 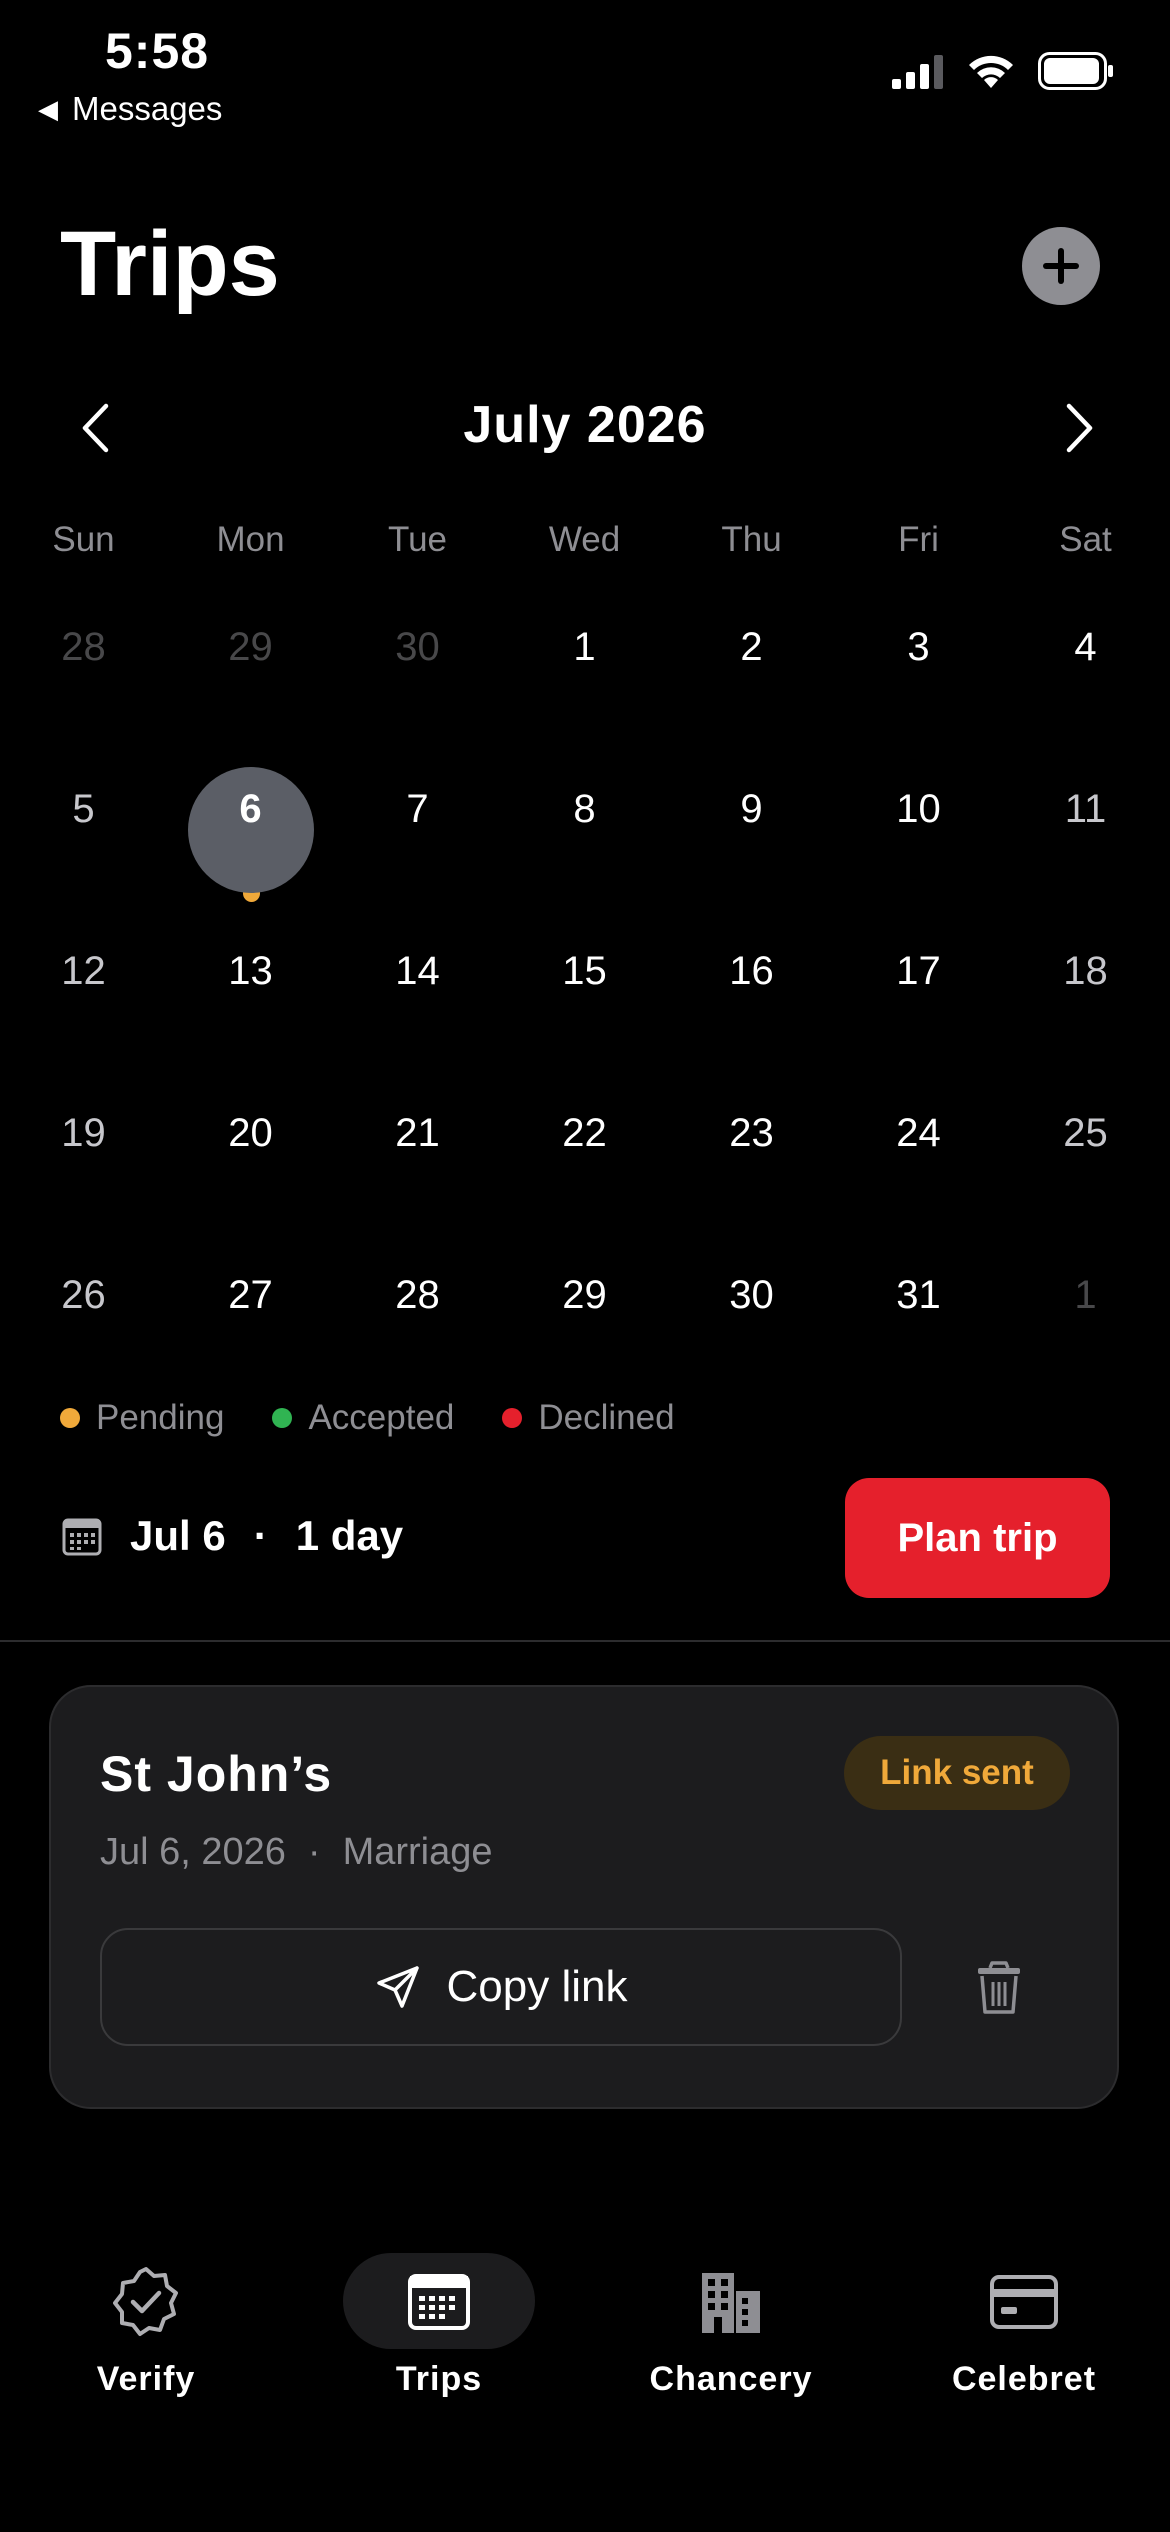 What do you see at coordinates (751, 1172) in the screenshot?
I see `calendar-day: 23` at bounding box center [751, 1172].